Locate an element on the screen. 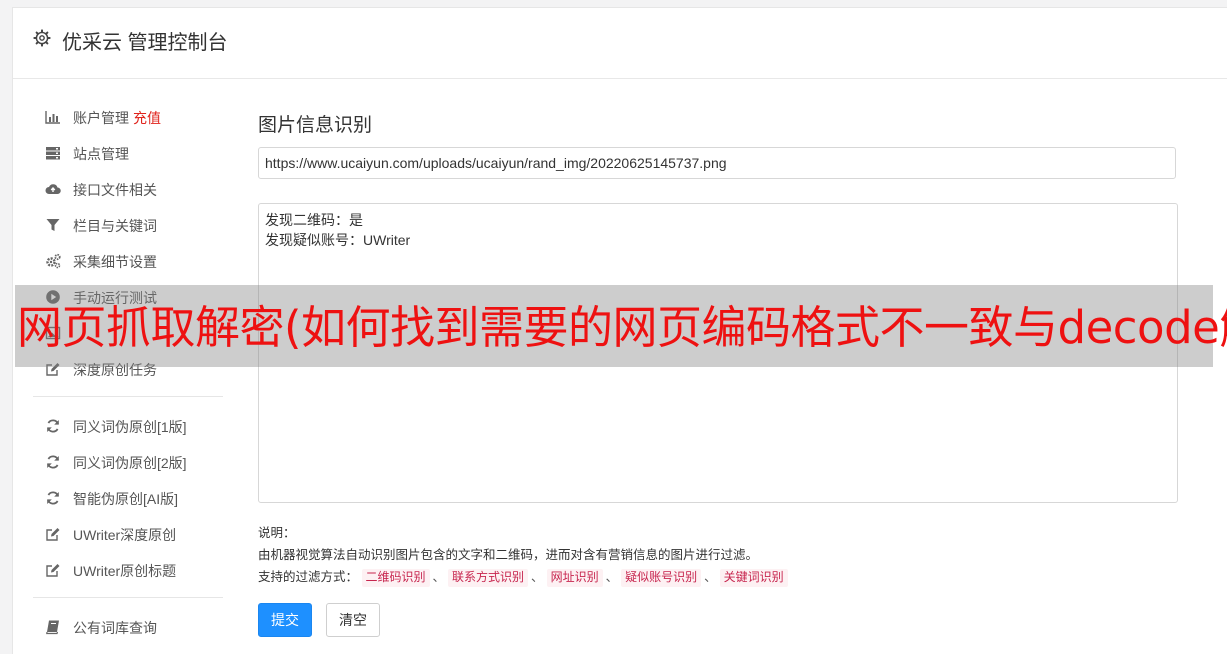 Image resolution: width=1227 pixels, height=654 pixels. sidebar-item-uwriter-title: UWriter原创标题 is located at coordinates (128, 571).